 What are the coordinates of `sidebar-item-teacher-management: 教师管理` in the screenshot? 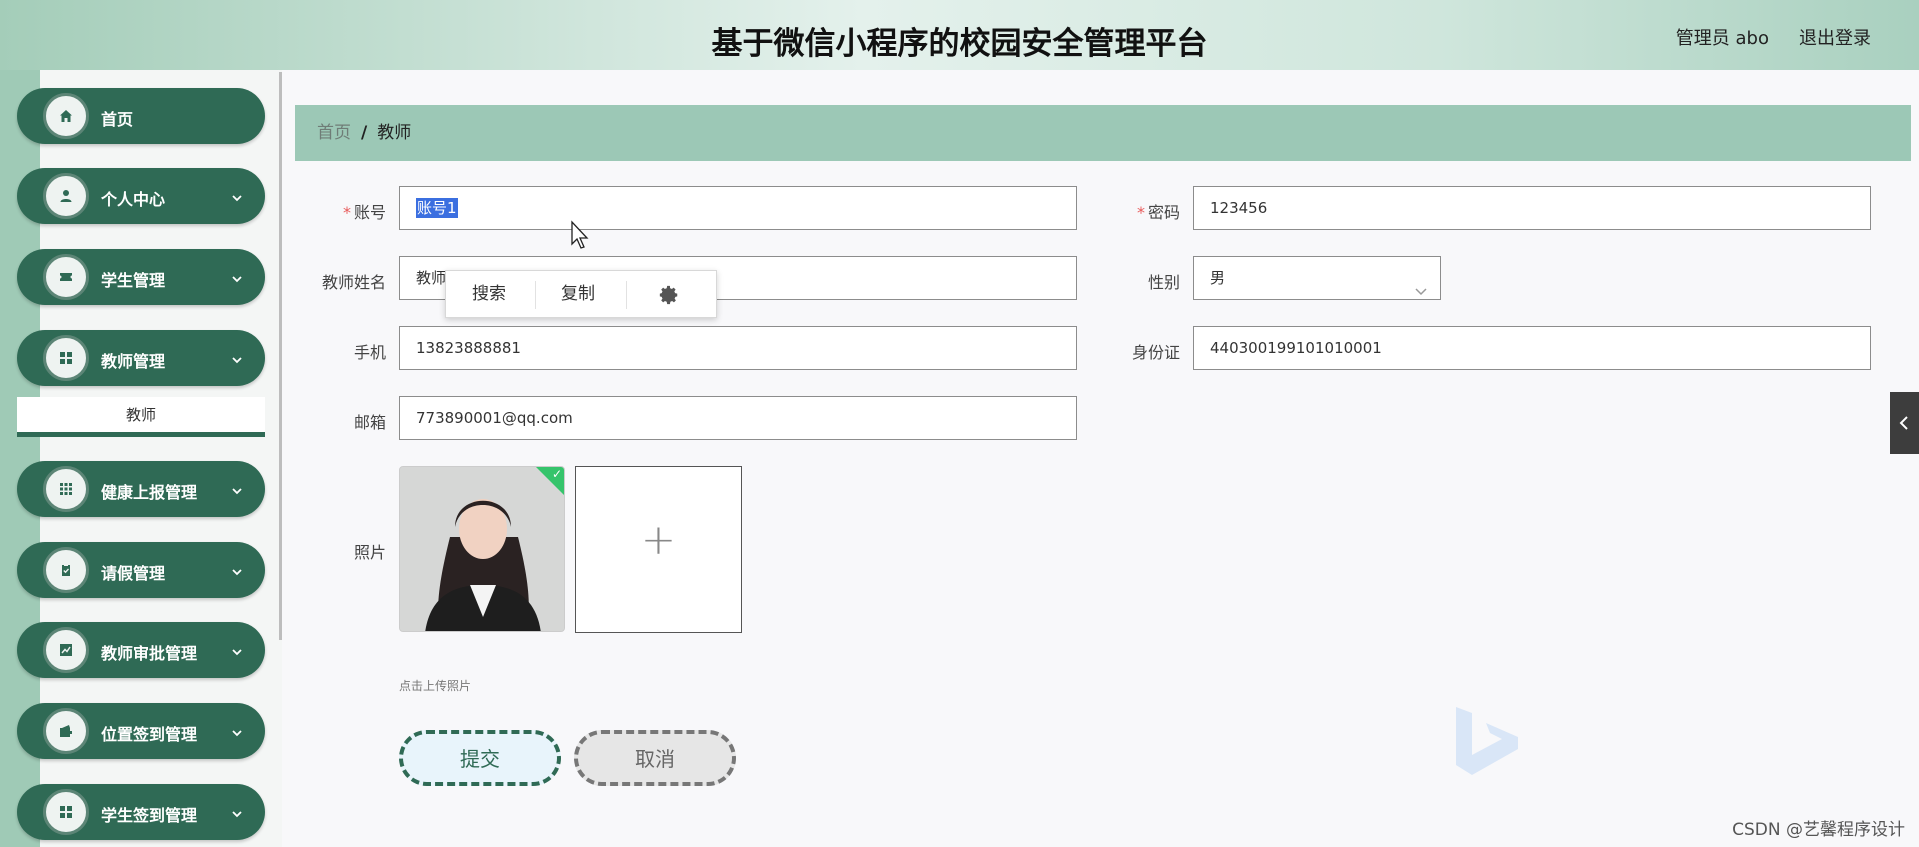 It's located at (141, 358).